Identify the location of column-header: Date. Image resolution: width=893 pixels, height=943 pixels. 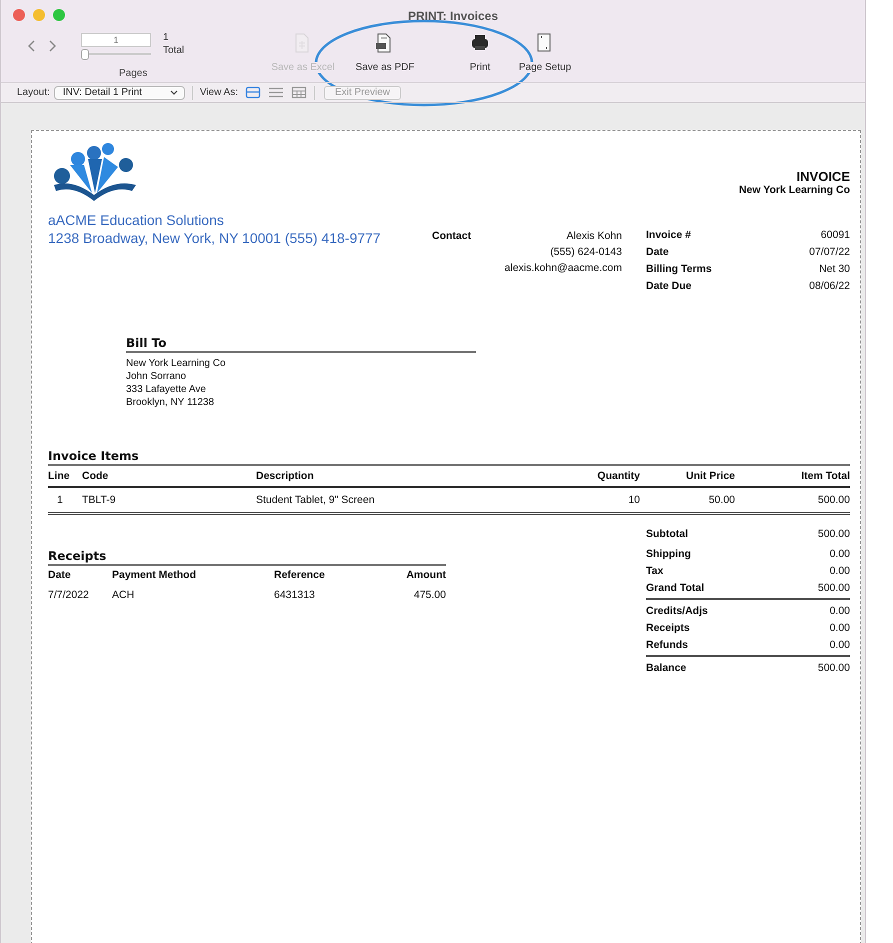
(59, 575).